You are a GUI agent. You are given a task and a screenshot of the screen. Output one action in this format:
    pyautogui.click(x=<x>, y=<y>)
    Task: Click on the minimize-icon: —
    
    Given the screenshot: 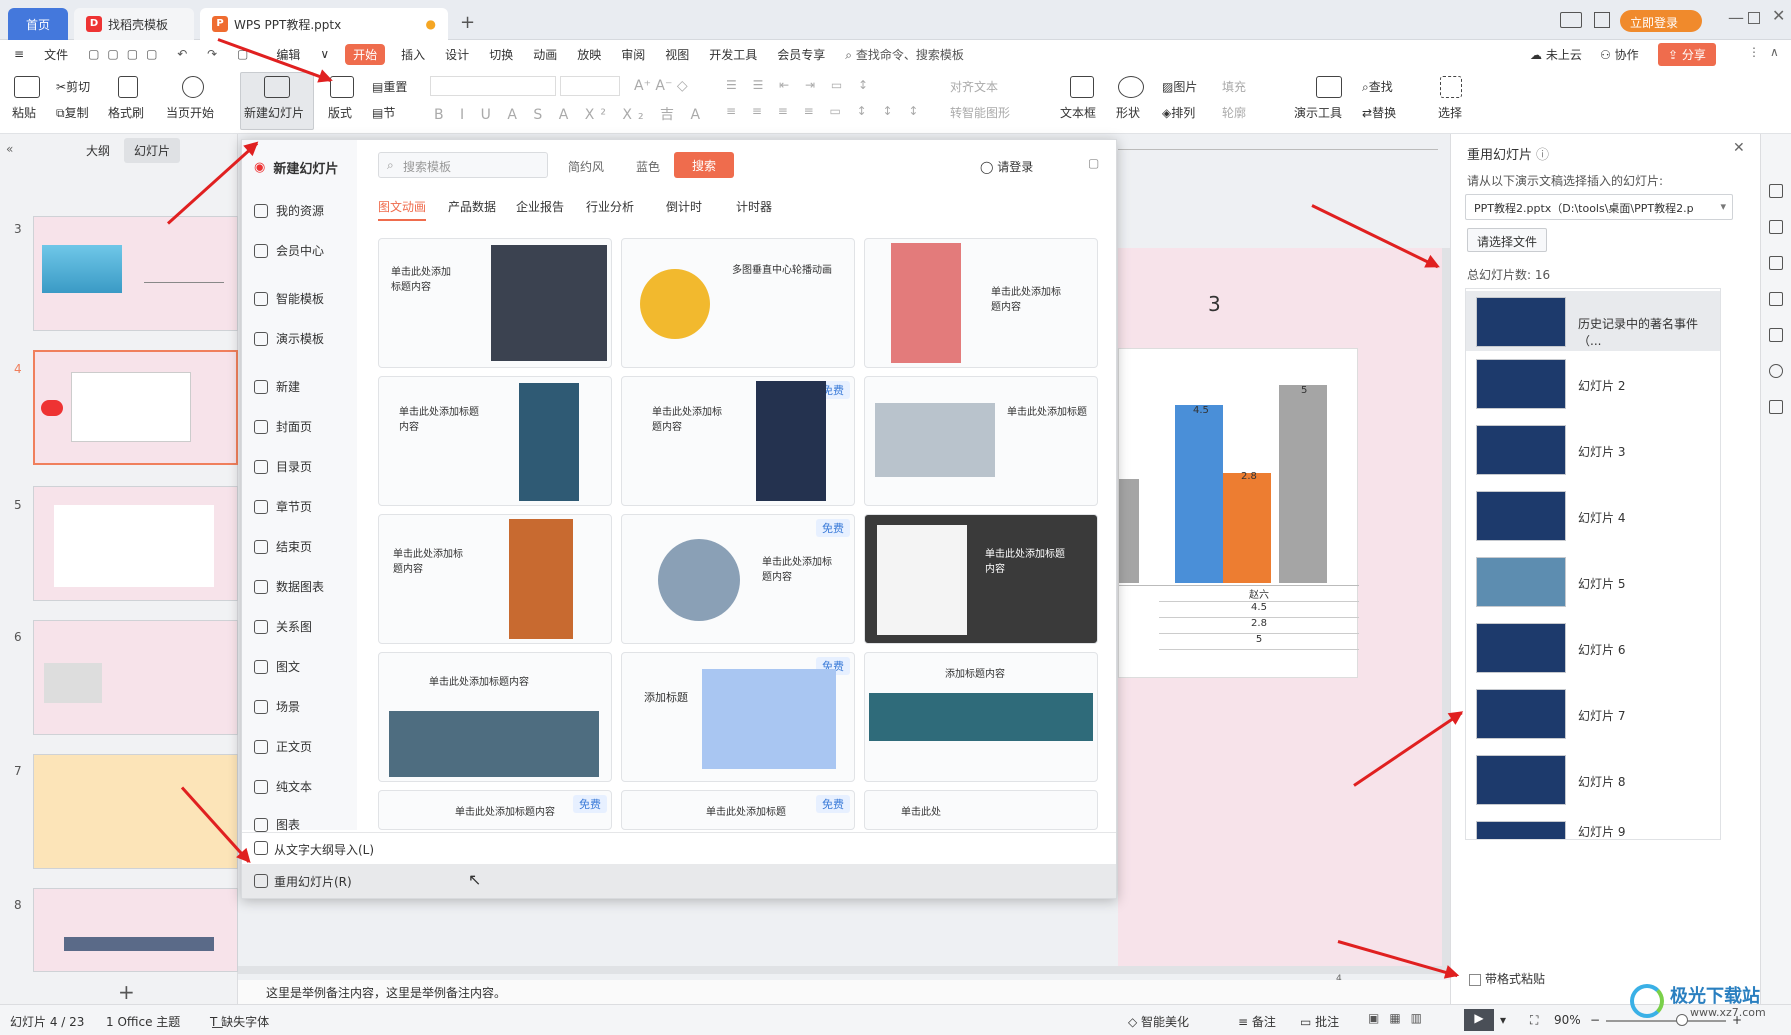 What is the action you would take?
    pyautogui.click(x=1736, y=17)
    